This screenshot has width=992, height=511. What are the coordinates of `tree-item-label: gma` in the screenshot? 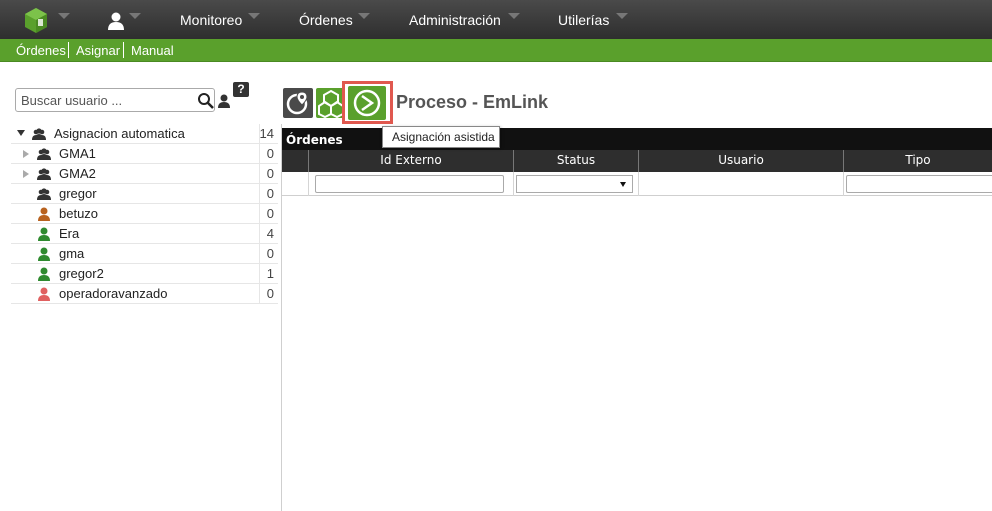 It's located at (72, 253).